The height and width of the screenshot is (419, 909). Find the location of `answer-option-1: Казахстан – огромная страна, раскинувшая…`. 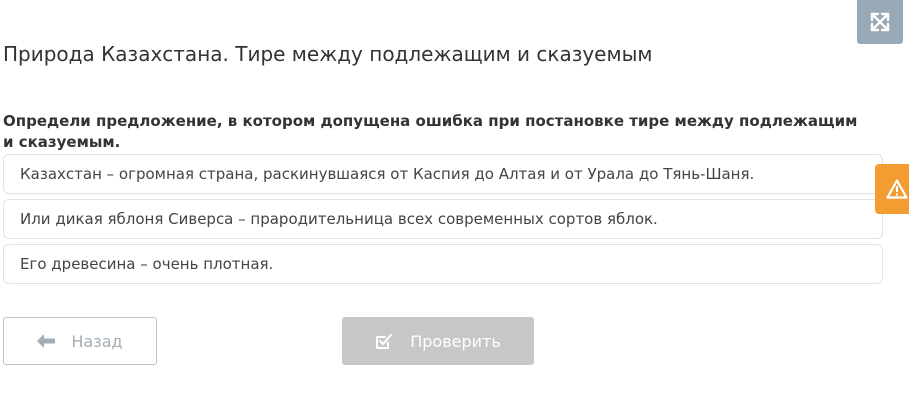

answer-option-1: Казахстан – огромная страна, раскинувшая… is located at coordinates (443, 174).